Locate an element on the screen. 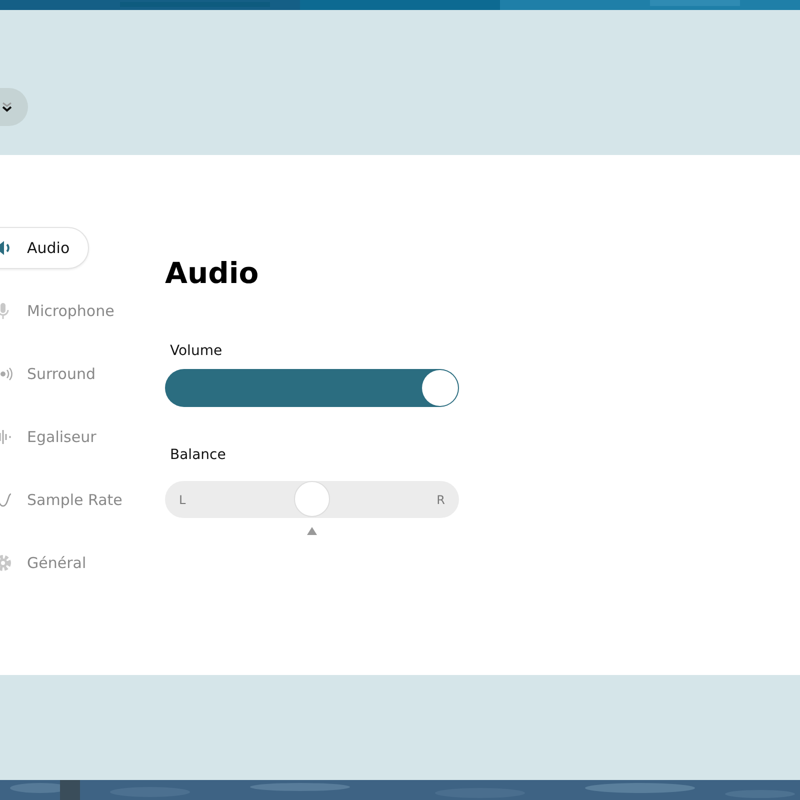 This screenshot has height=800, width=800. sidebar-item: Audio is located at coordinates (44, 248).